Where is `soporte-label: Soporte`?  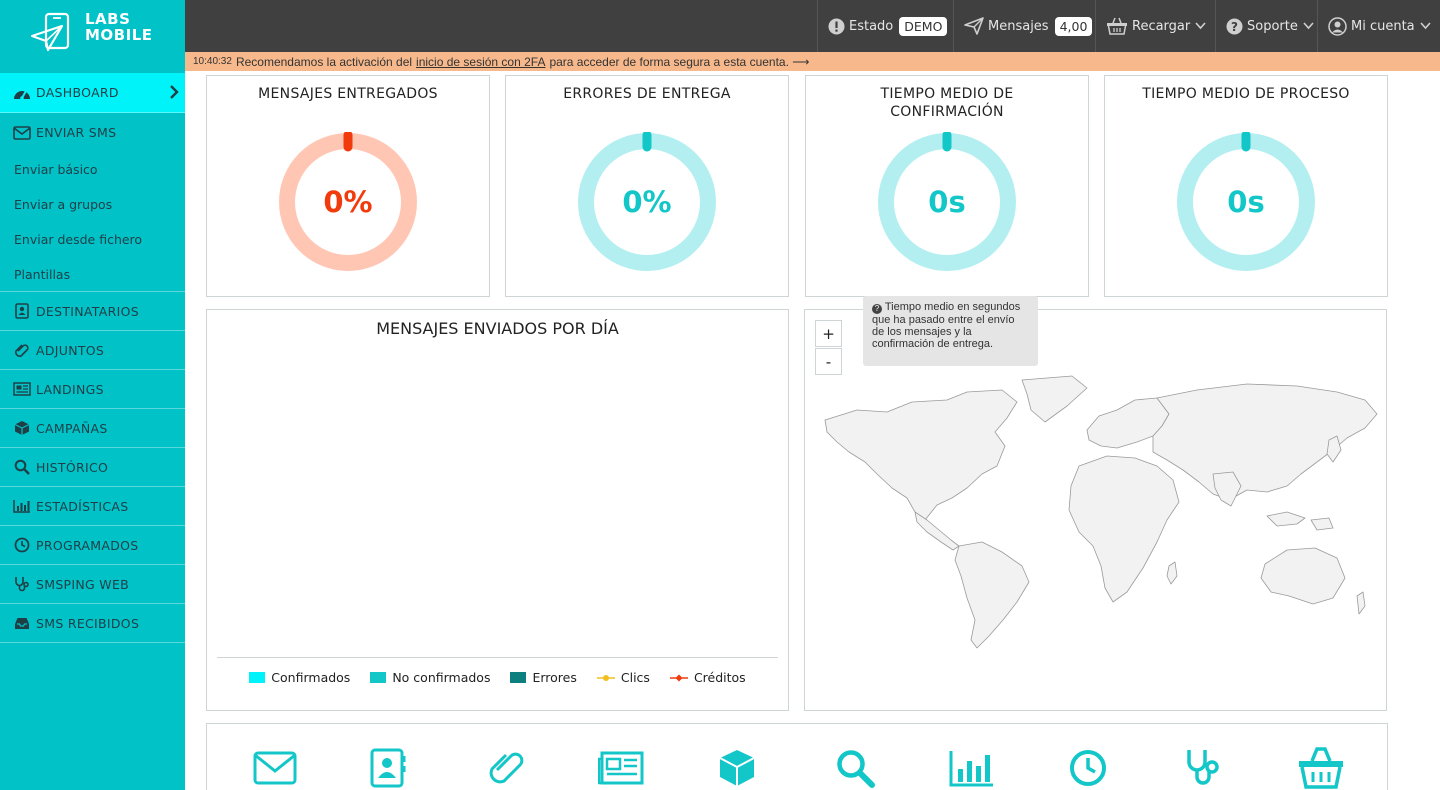
soporte-label: Soporte is located at coordinates (1272, 26).